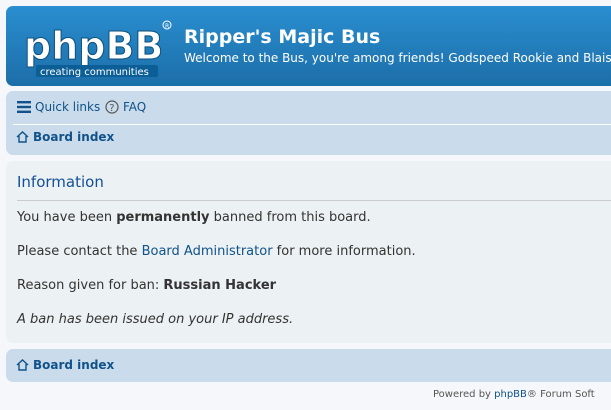  Describe the element at coordinates (220, 285) in the screenshot. I see `ban-reason-value: Russian Hacker` at that location.